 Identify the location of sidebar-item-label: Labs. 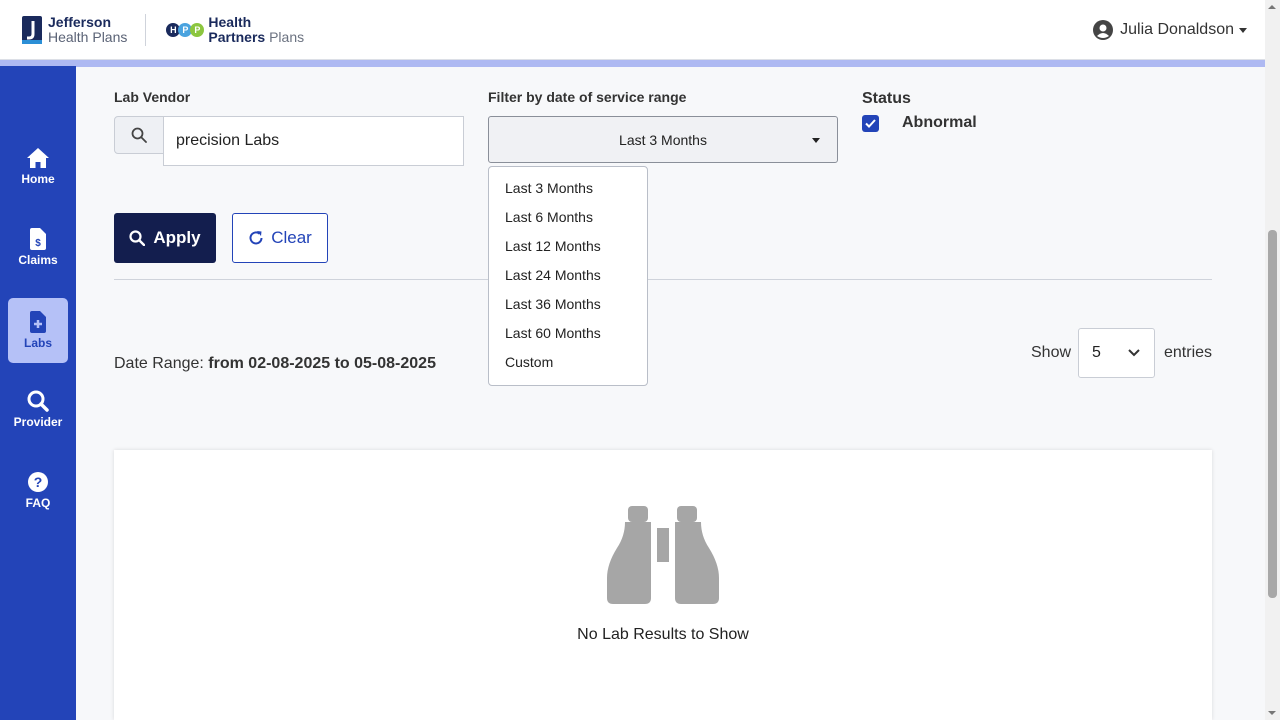
(37, 343).